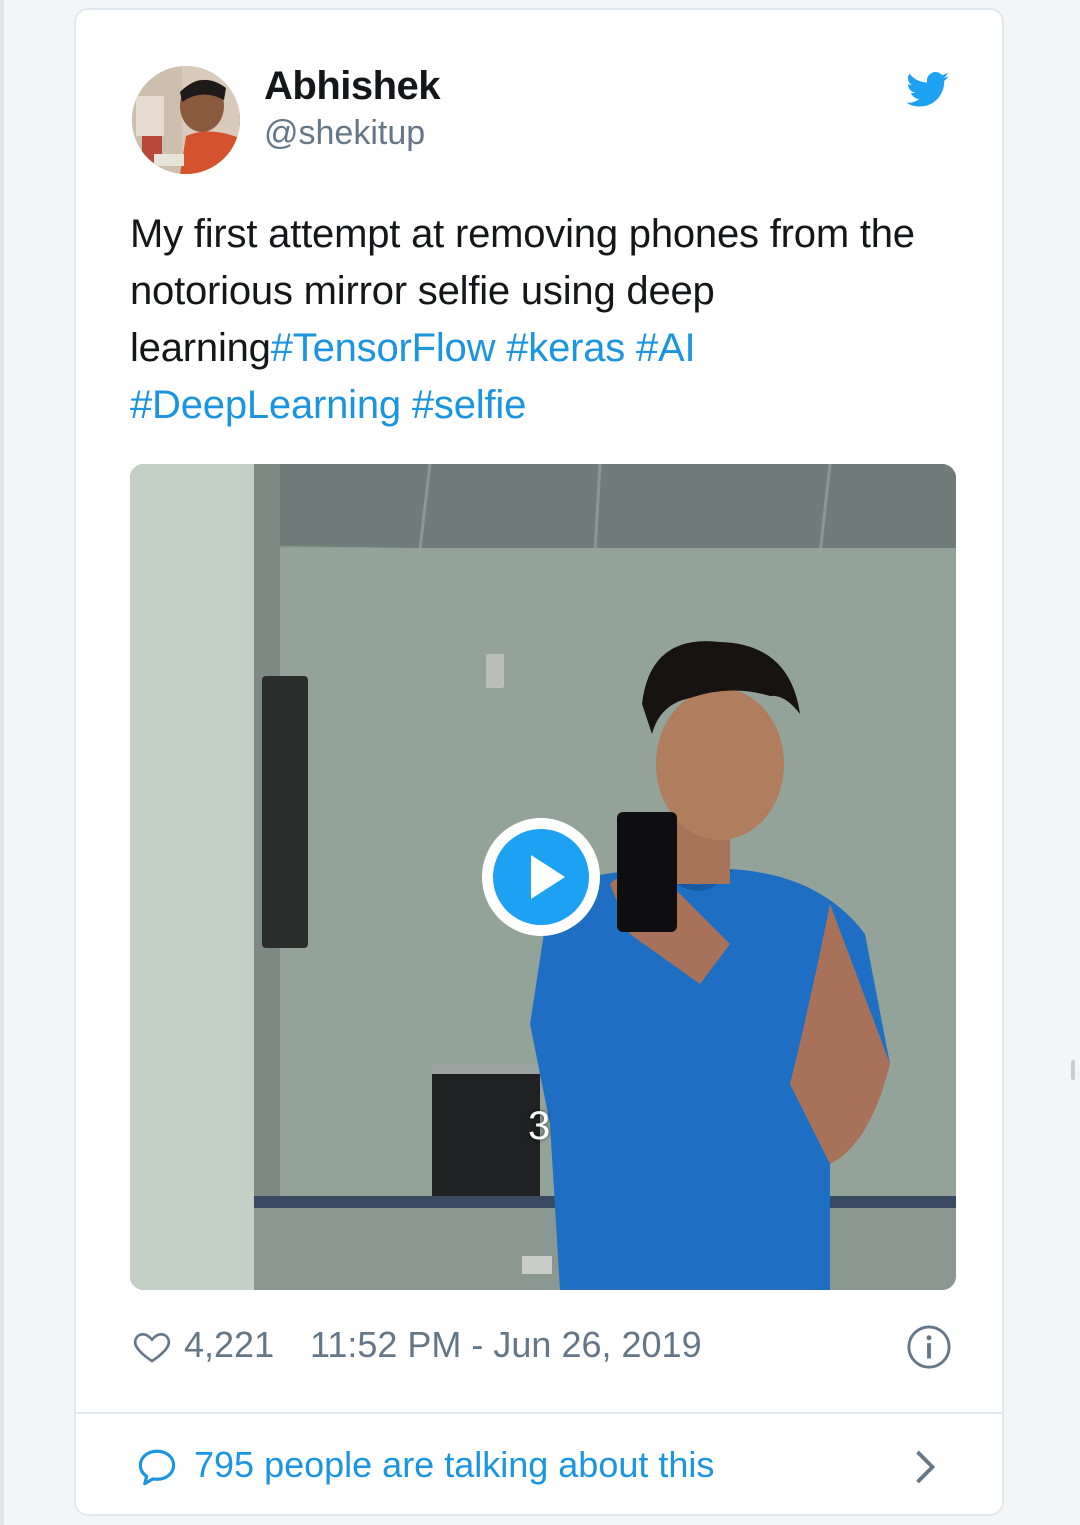 The image size is (1080, 1525). I want to click on divider, so click(539, 1413).